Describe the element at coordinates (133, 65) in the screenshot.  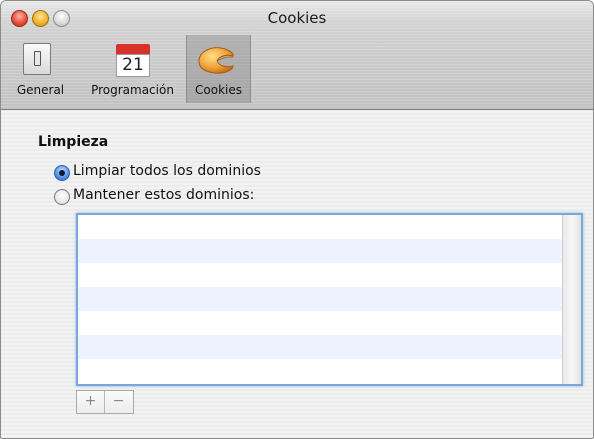
I see `calendar-icon-day: 21` at that location.